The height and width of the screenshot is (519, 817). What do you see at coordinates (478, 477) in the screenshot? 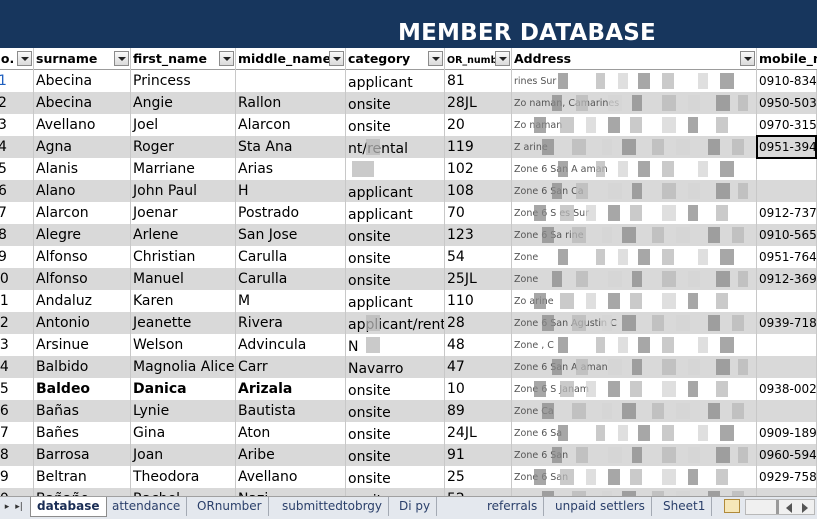
I see `cell-or-number: 25` at bounding box center [478, 477].